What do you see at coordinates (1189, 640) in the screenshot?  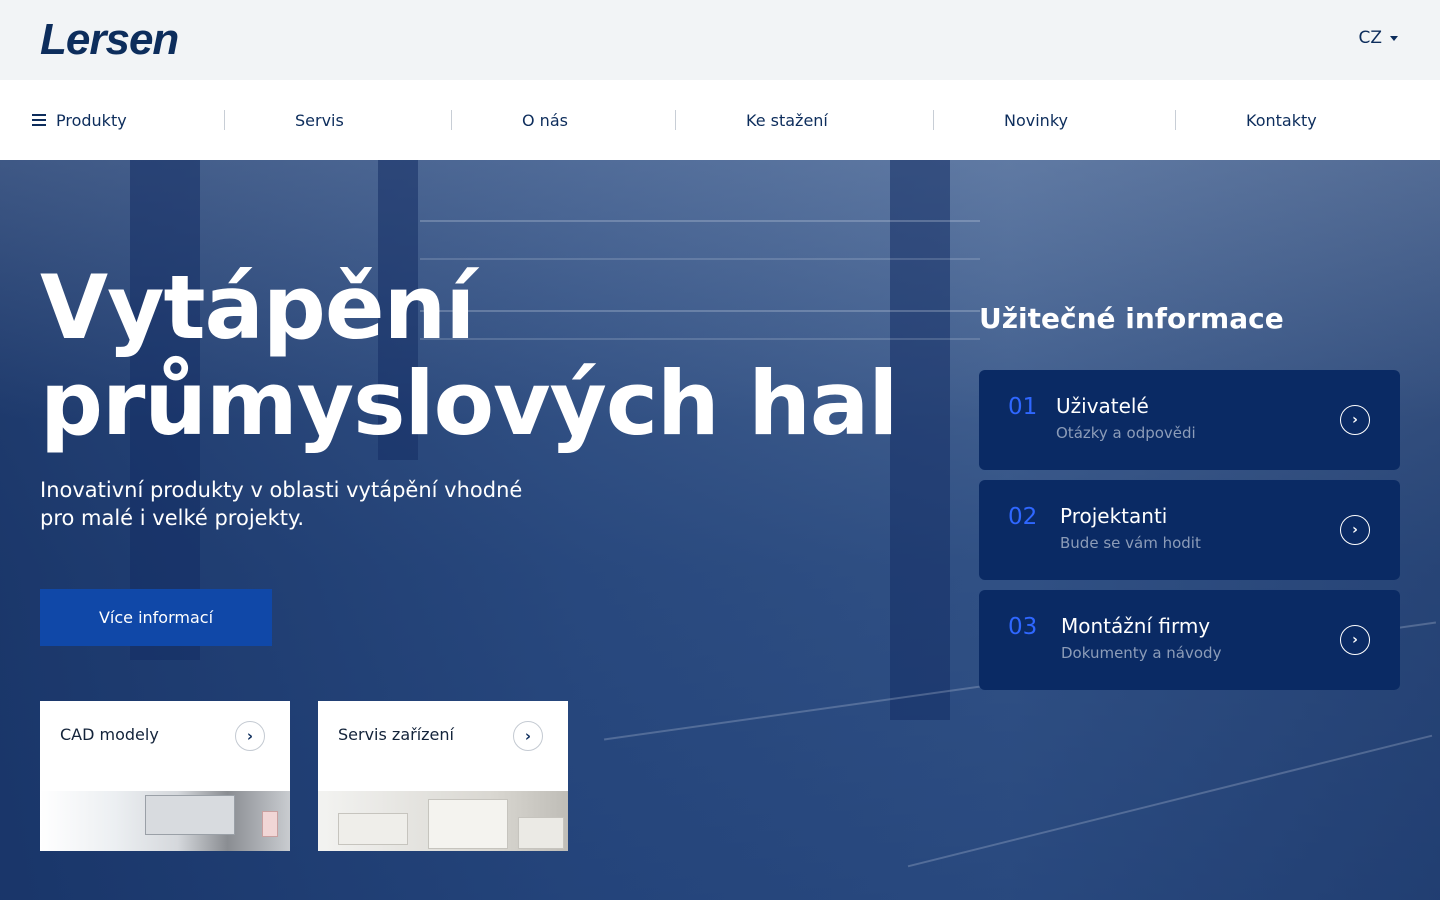 I see `info-card-installers: 03 Montážní firmy Dokumenty a návody ›` at bounding box center [1189, 640].